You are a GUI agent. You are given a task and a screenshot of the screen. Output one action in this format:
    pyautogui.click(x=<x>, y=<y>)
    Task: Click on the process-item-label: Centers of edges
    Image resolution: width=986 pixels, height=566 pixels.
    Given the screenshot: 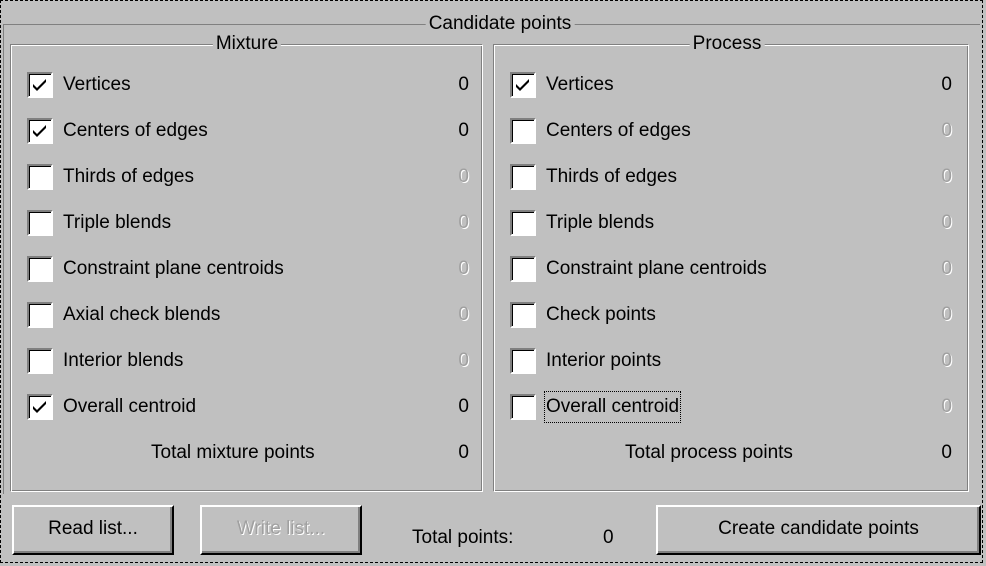 What is the action you would take?
    pyautogui.click(x=618, y=130)
    